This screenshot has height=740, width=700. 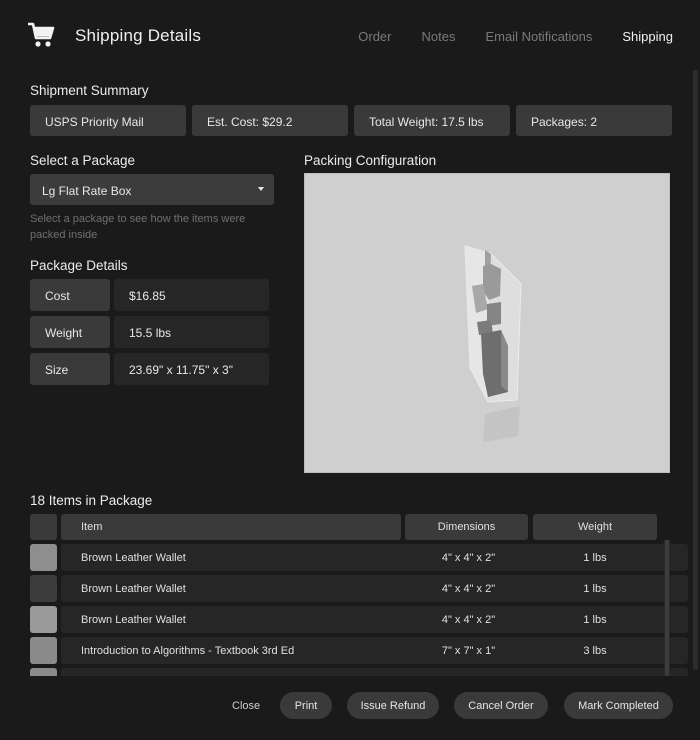 What do you see at coordinates (231, 527) in the screenshot?
I see `column-header-item: Item` at bounding box center [231, 527].